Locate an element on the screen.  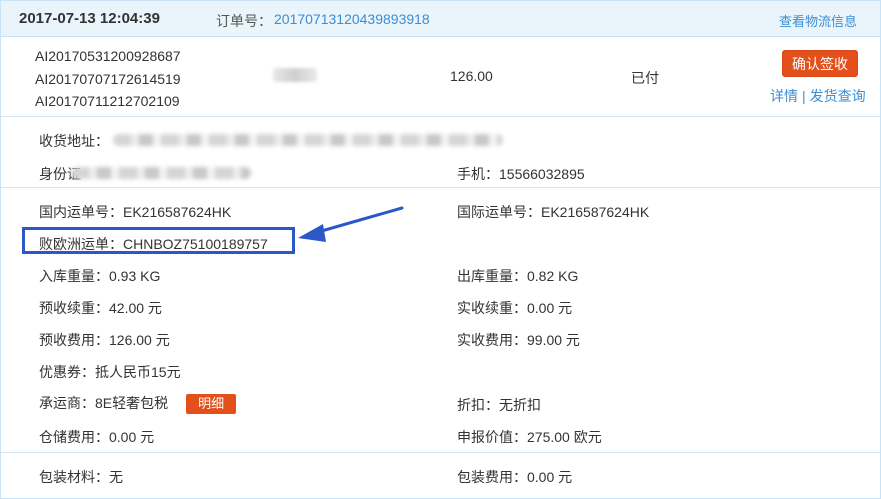
actual-fee-label: 实收费用： is located at coordinates (492, 340).